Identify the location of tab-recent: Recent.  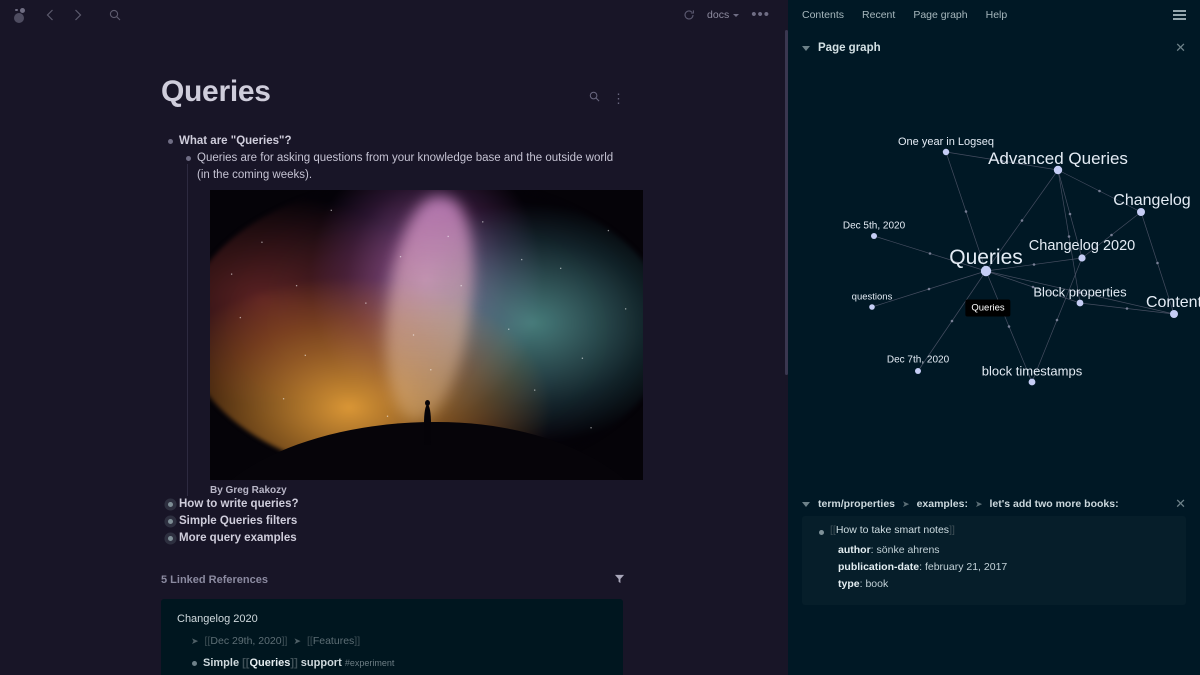
(878, 15).